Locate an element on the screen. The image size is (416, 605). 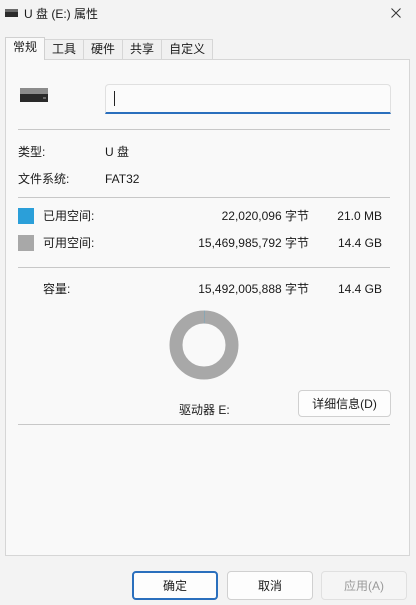
type-value: U 盘 is located at coordinates (117, 152).